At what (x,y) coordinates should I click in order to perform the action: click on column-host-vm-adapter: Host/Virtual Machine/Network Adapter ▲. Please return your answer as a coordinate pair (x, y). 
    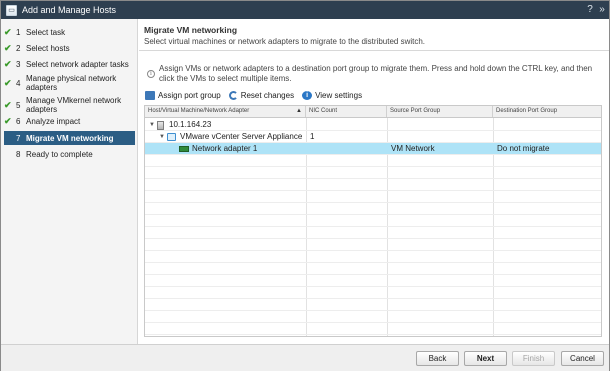
    Looking at the image, I should click on (225, 111).